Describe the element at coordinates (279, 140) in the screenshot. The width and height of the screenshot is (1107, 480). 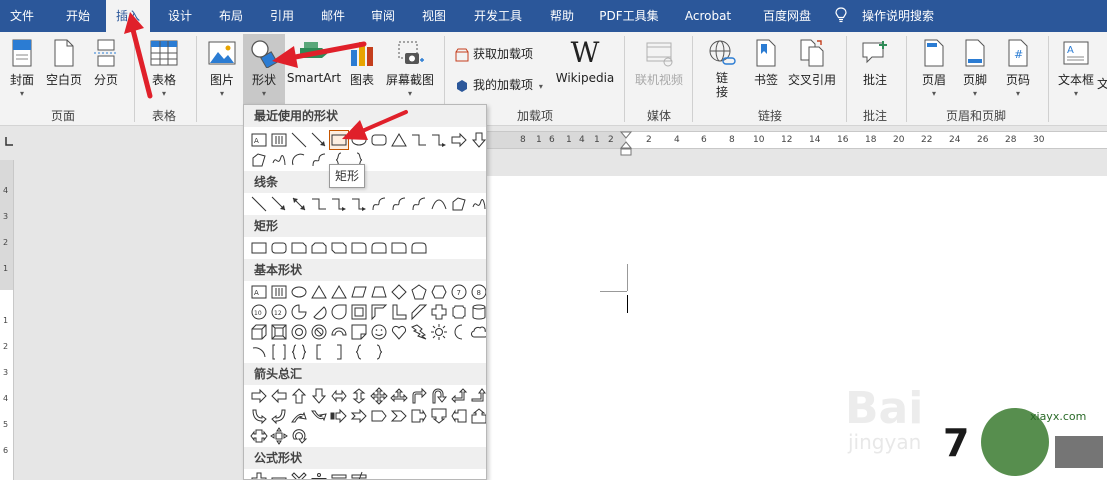
I see `vertical-text-box-shape` at that location.